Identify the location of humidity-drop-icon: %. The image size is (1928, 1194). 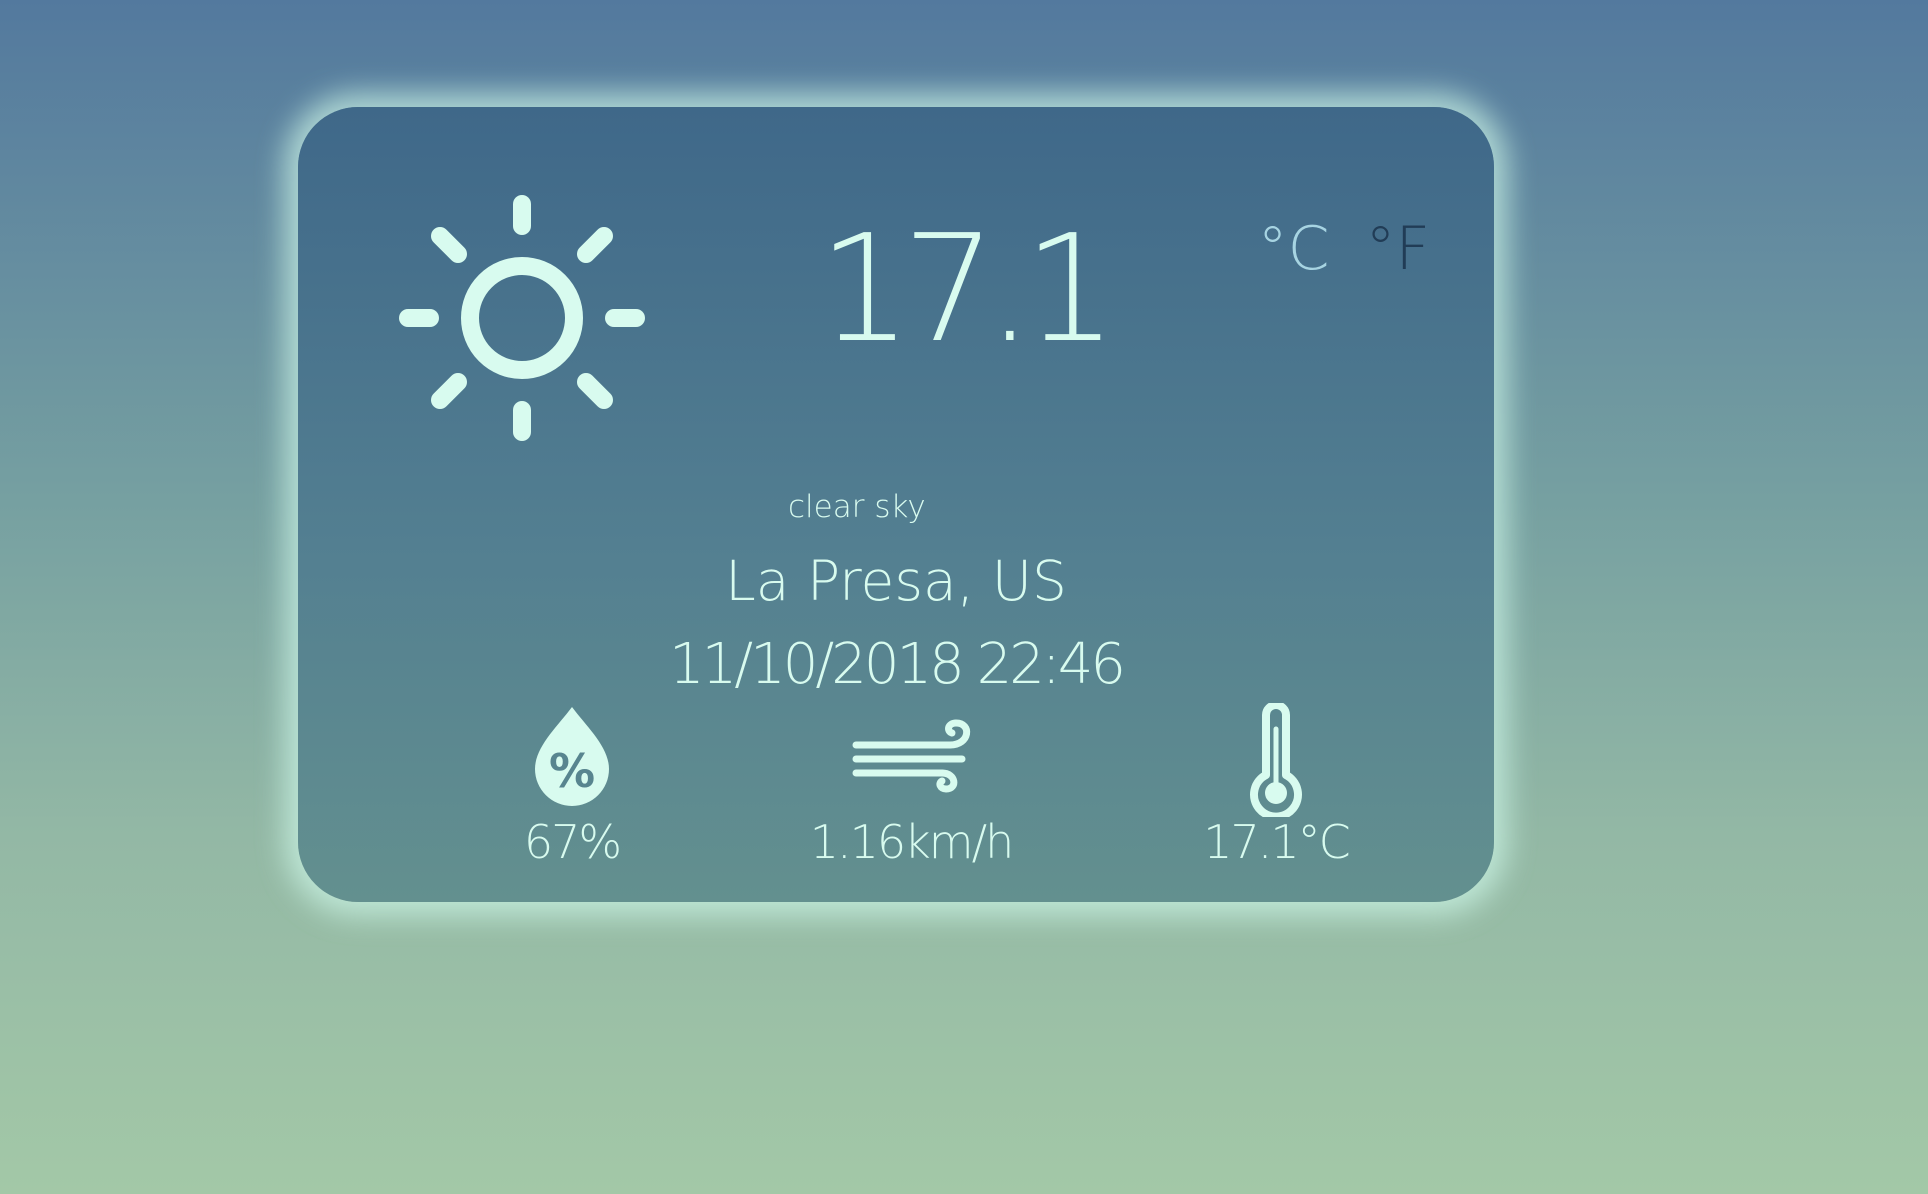
(572, 756).